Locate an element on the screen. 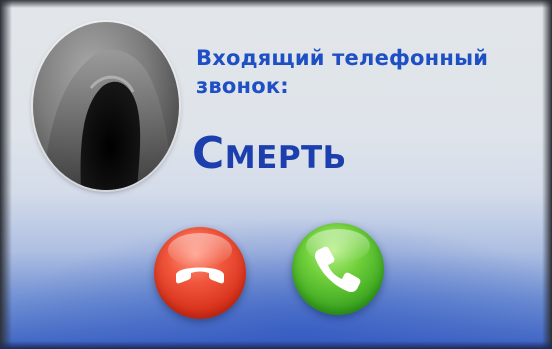 The height and width of the screenshot is (349, 552). hang-up-phone-icon is located at coordinates (200, 275).